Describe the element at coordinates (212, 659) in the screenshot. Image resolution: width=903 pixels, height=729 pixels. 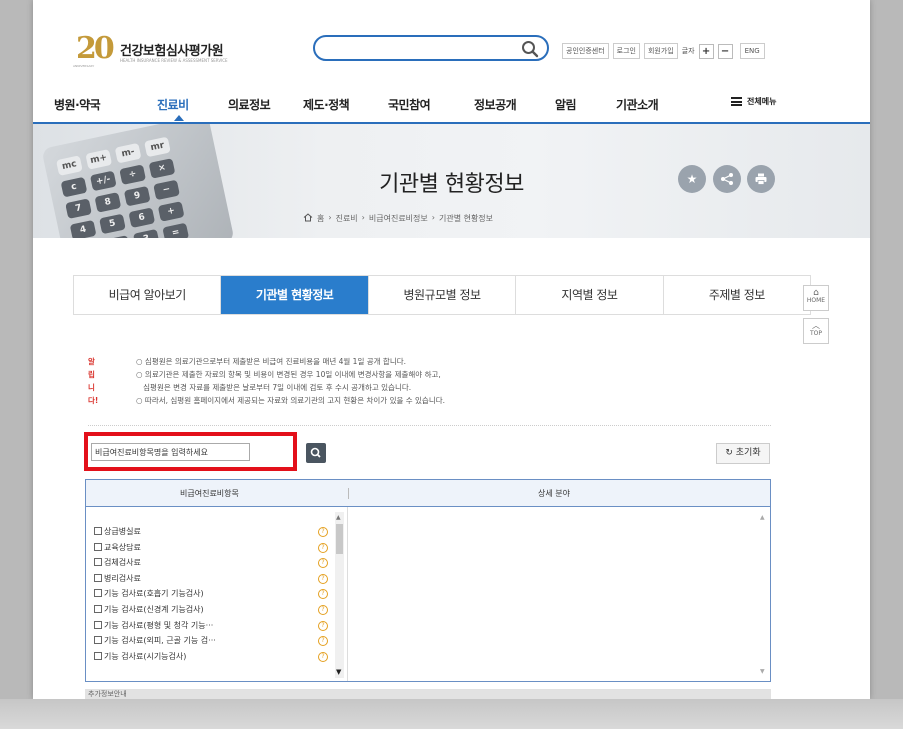
I see `list-item: 기능 검사료(시기능검사)?` at that location.